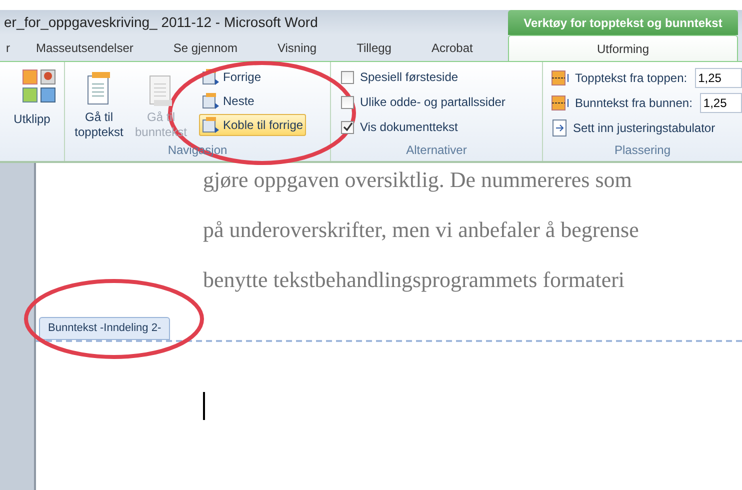 The height and width of the screenshot is (490, 742). What do you see at coordinates (85, 48) in the screenshot?
I see `ribbon-tab: Masseutsendelser` at bounding box center [85, 48].